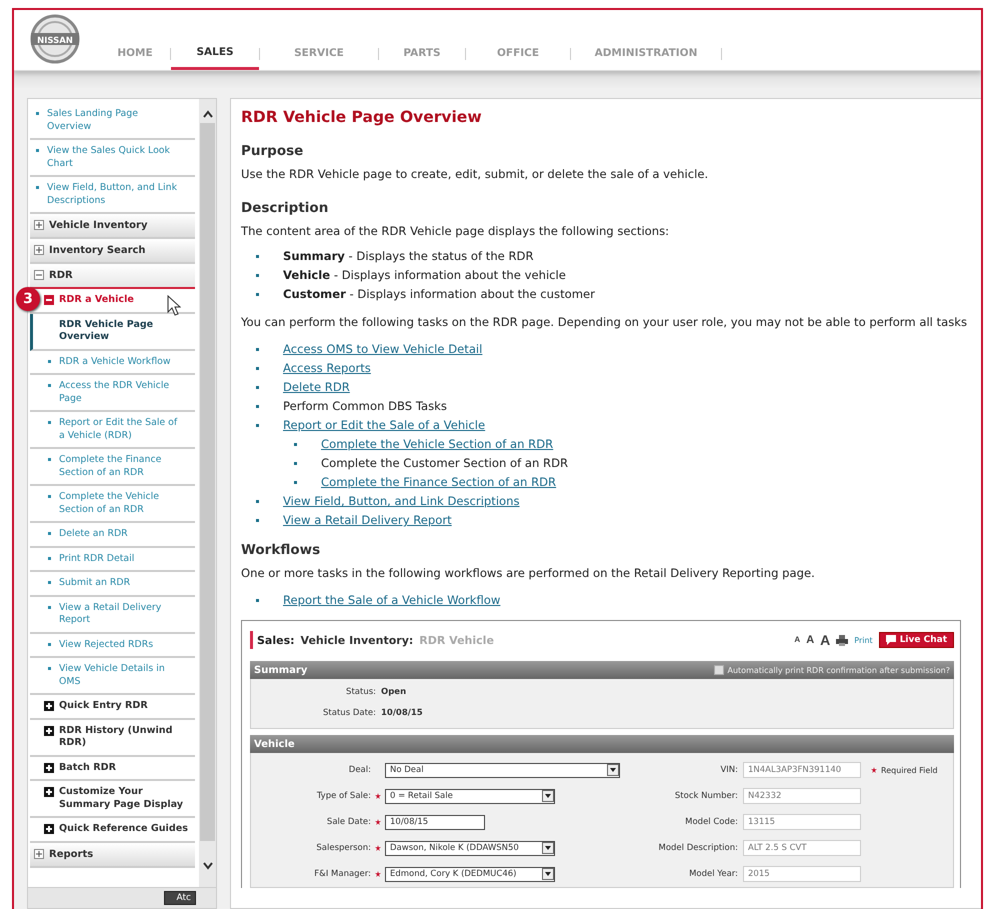 The image size is (985, 909). I want to click on section-heading: Purpose, so click(272, 151).